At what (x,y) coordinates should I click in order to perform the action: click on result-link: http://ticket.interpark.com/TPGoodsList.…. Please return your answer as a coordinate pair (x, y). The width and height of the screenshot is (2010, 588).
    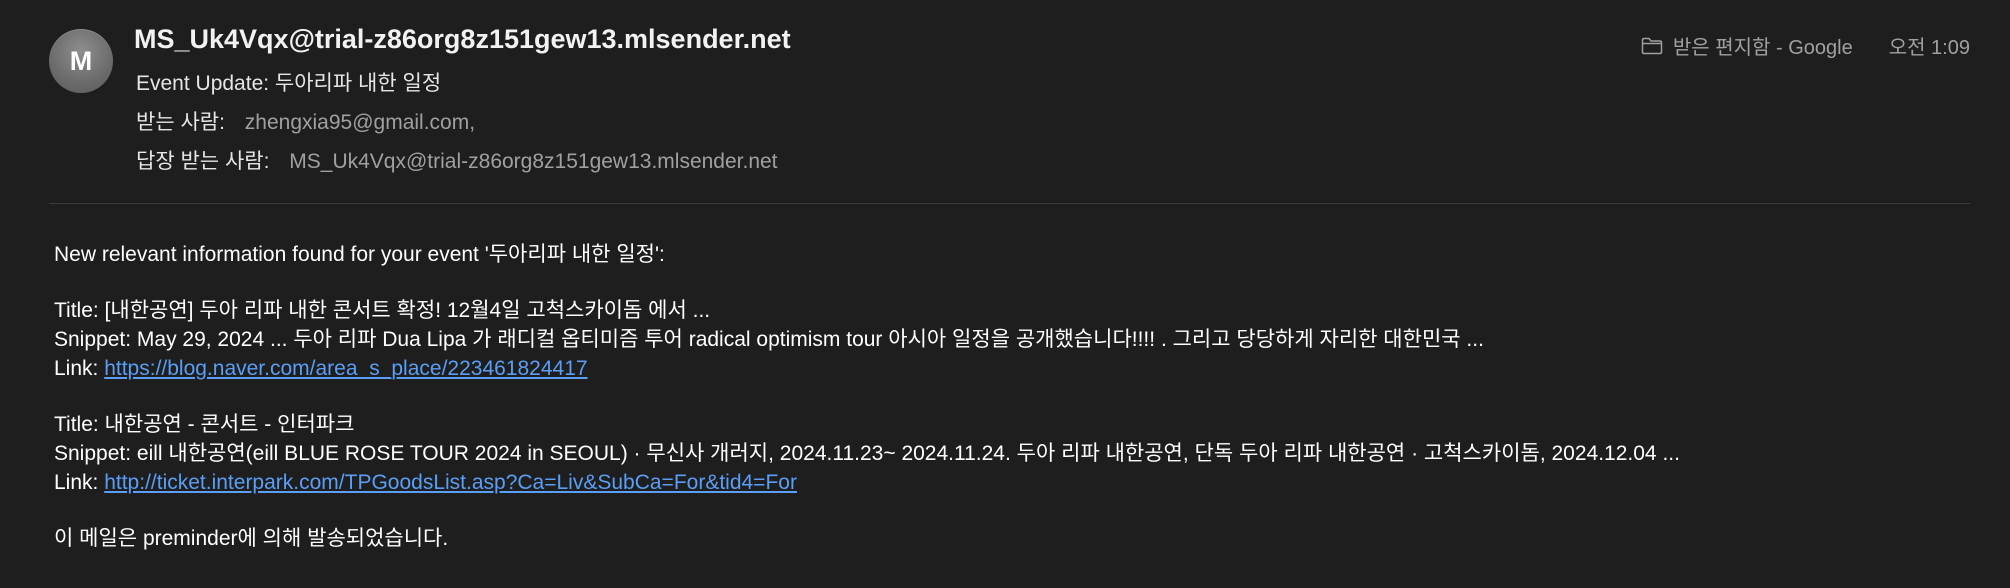
    Looking at the image, I should click on (450, 482).